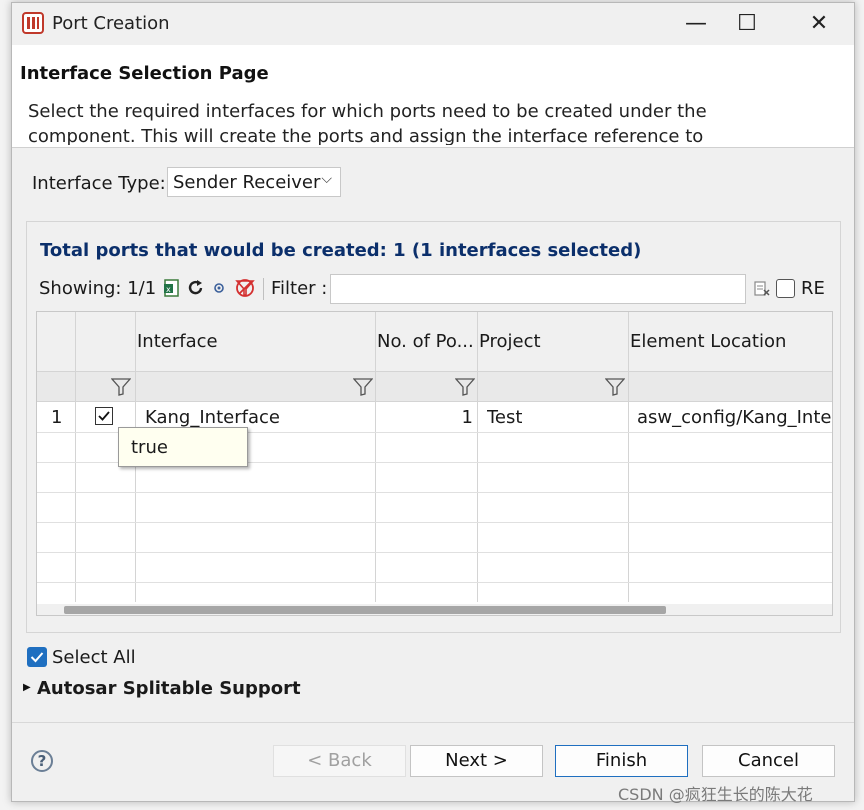  I want to click on window-title: Port Creation, so click(111, 23).